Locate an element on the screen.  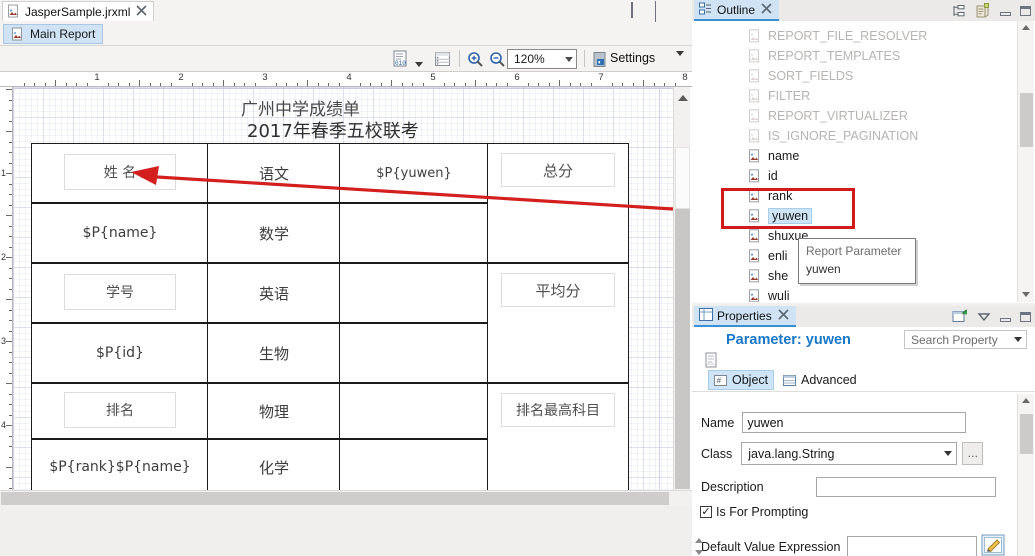
description-field is located at coordinates (905, 487).